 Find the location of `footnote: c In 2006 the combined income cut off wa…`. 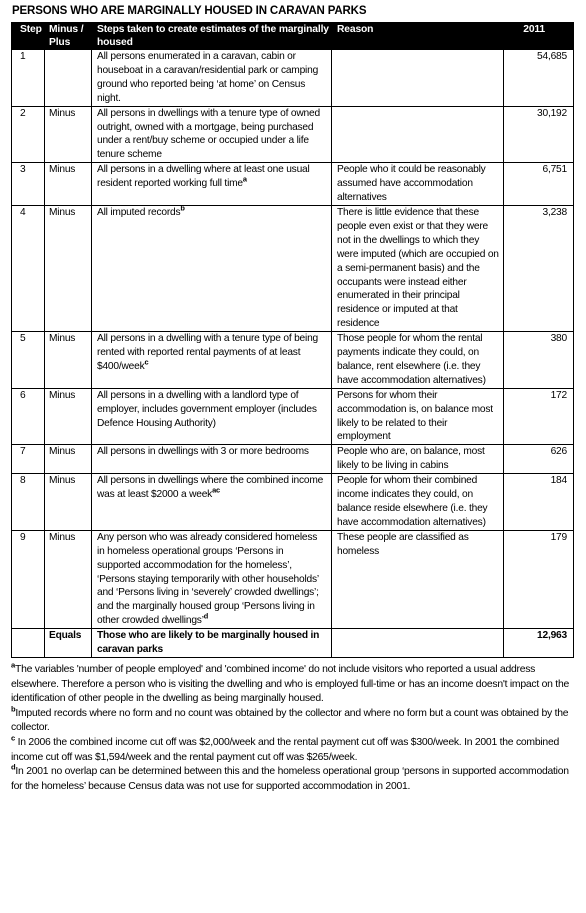

footnote: c In 2006 the combined income cut off wa… is located at coordinates (293, 749).